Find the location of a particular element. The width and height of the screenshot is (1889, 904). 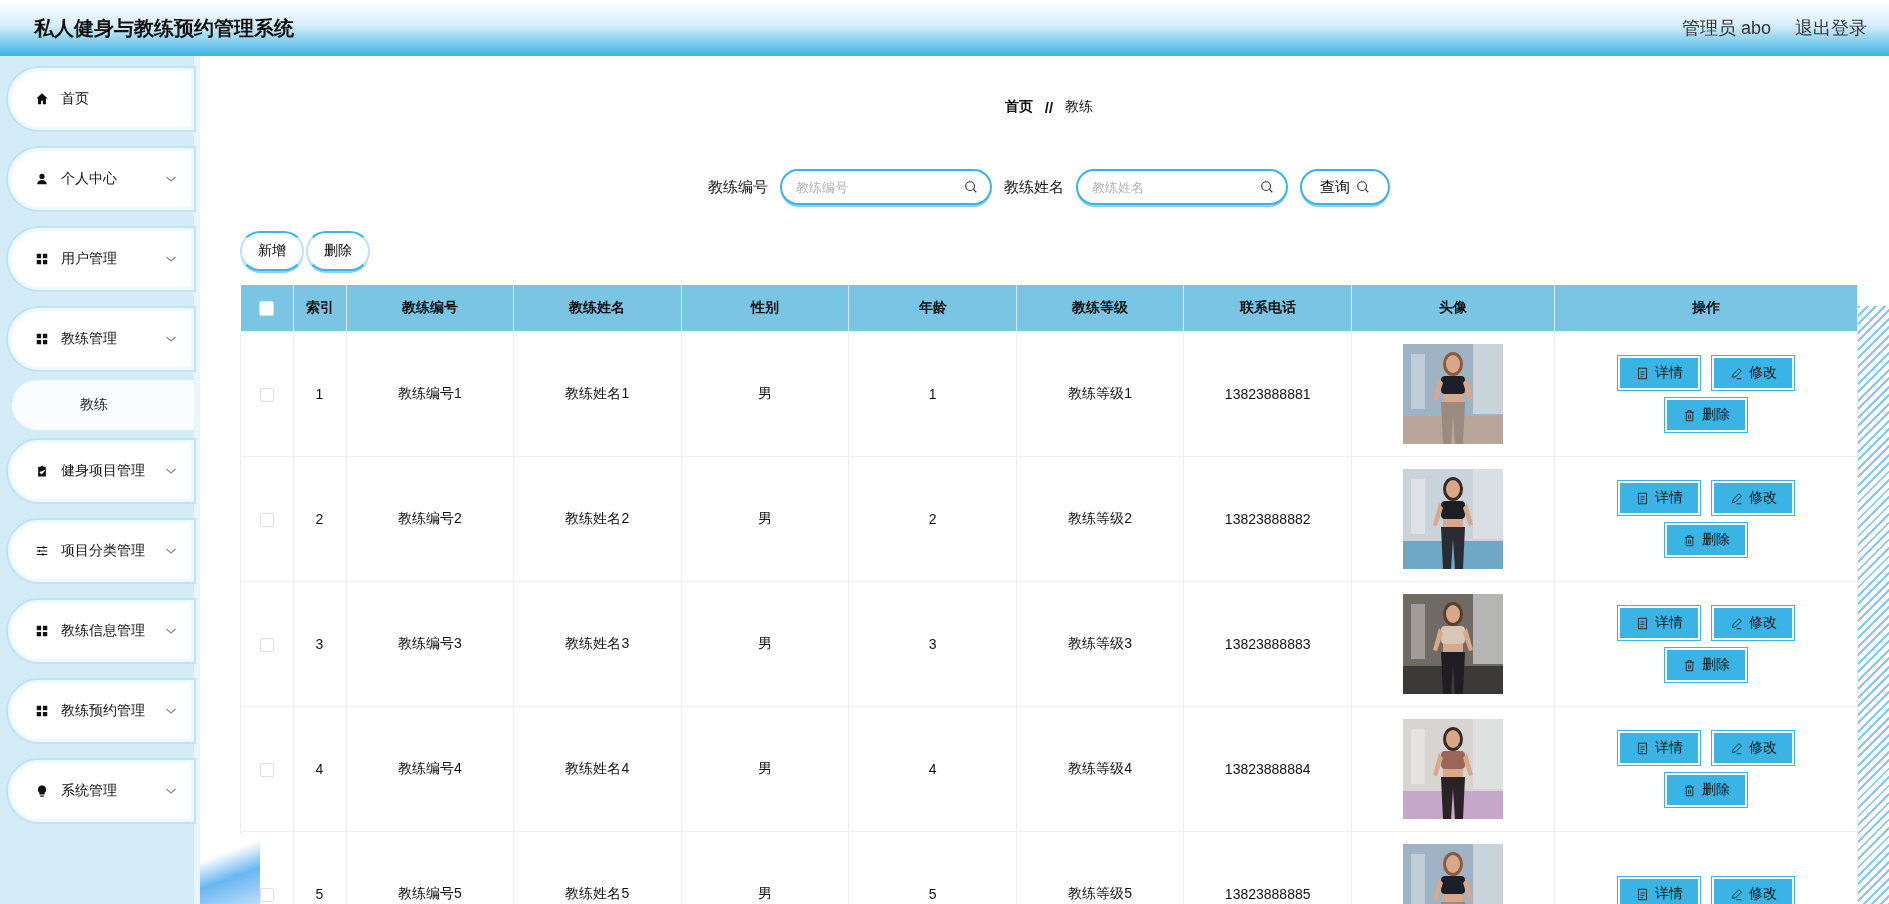

table-cell: 3 is located at coordinates (932, 644).